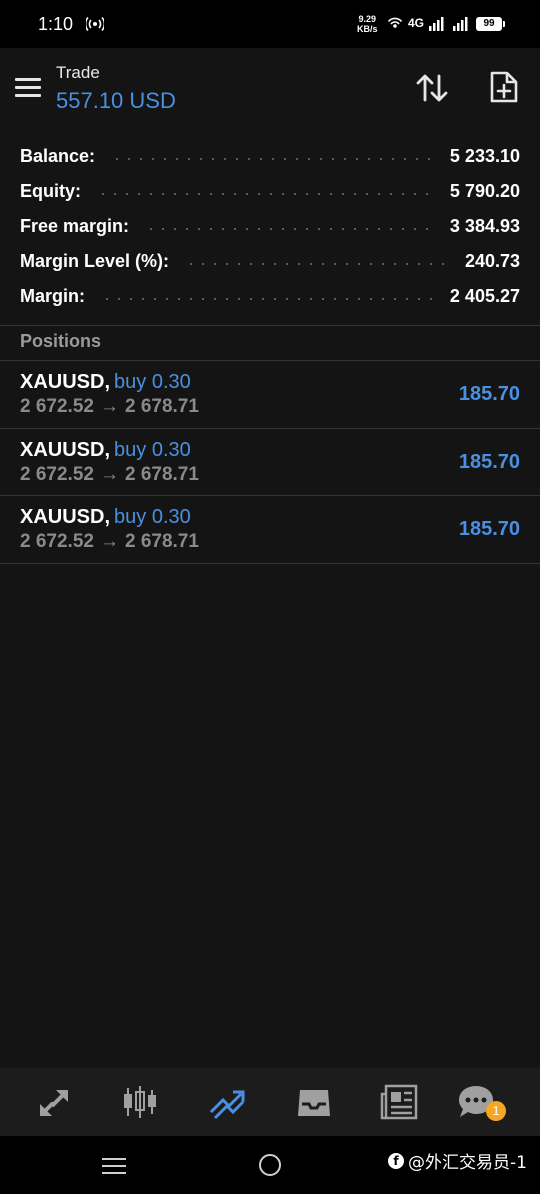 The height and width of the screenshot is (1194, 540). Describe the element at coordinates (95, 24) in the screenshot. I see `hotspot-icon` at that location.